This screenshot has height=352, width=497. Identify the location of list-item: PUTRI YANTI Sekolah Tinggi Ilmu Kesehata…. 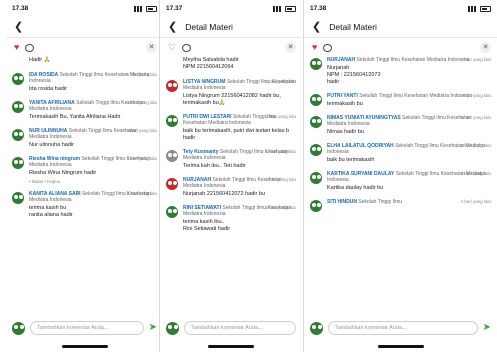
(400, 100).